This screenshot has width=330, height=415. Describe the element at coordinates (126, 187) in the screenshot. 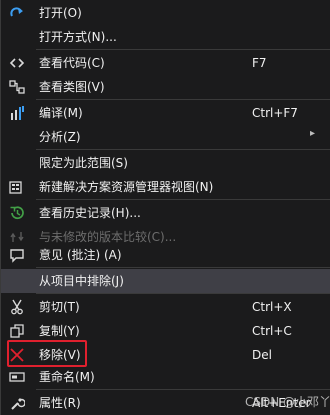

I see `menu-item-label: 新建解决方案资源管理器视图(N)` at that location.